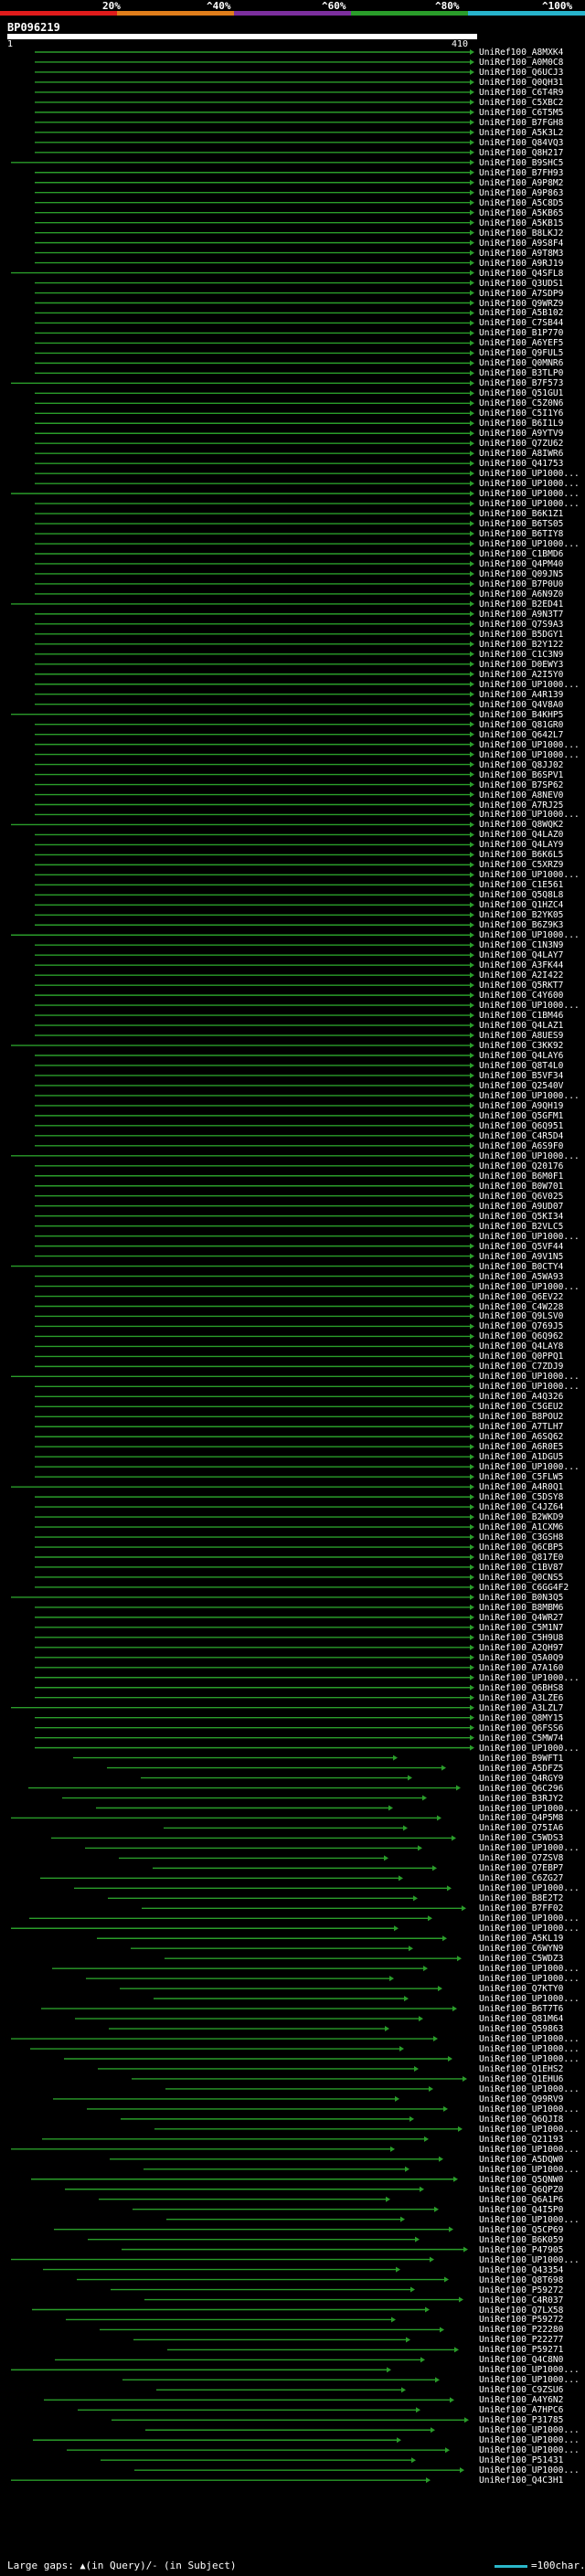 Image resolution: width=585 pixels, height=2576 pixels. What do you see at coordinates (521, 2160) in the screenshot?
I see `hit-label: UniRef100_A5DQW0` at bounding box center [521, 2160].